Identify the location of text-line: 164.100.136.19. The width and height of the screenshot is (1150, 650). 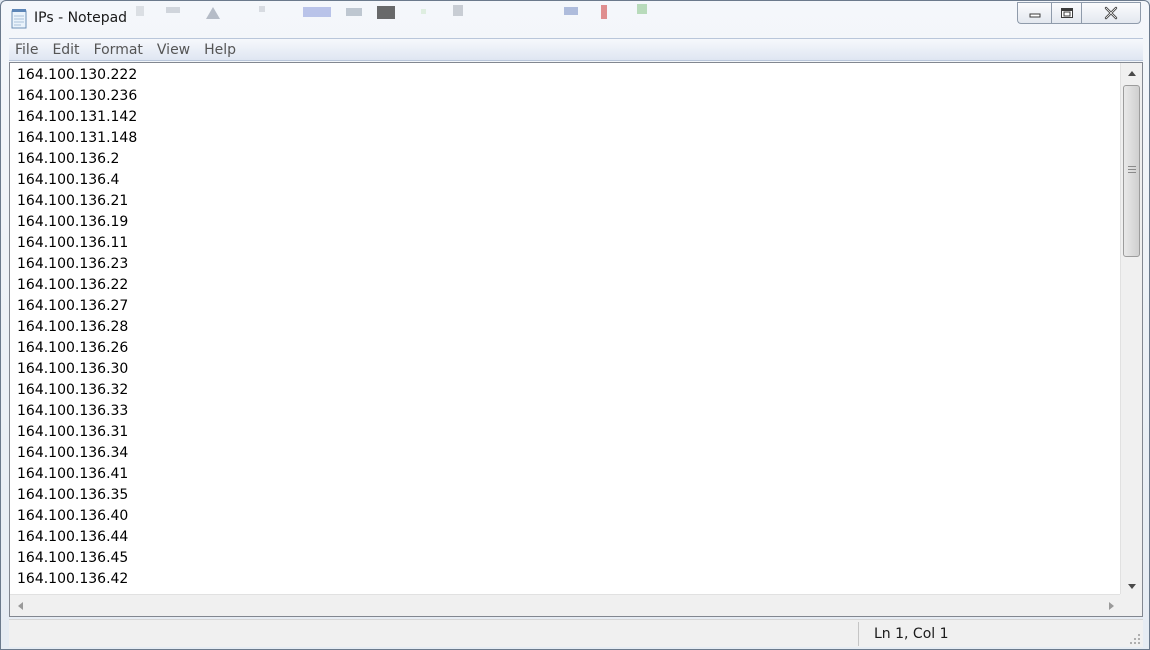
(567, 222).